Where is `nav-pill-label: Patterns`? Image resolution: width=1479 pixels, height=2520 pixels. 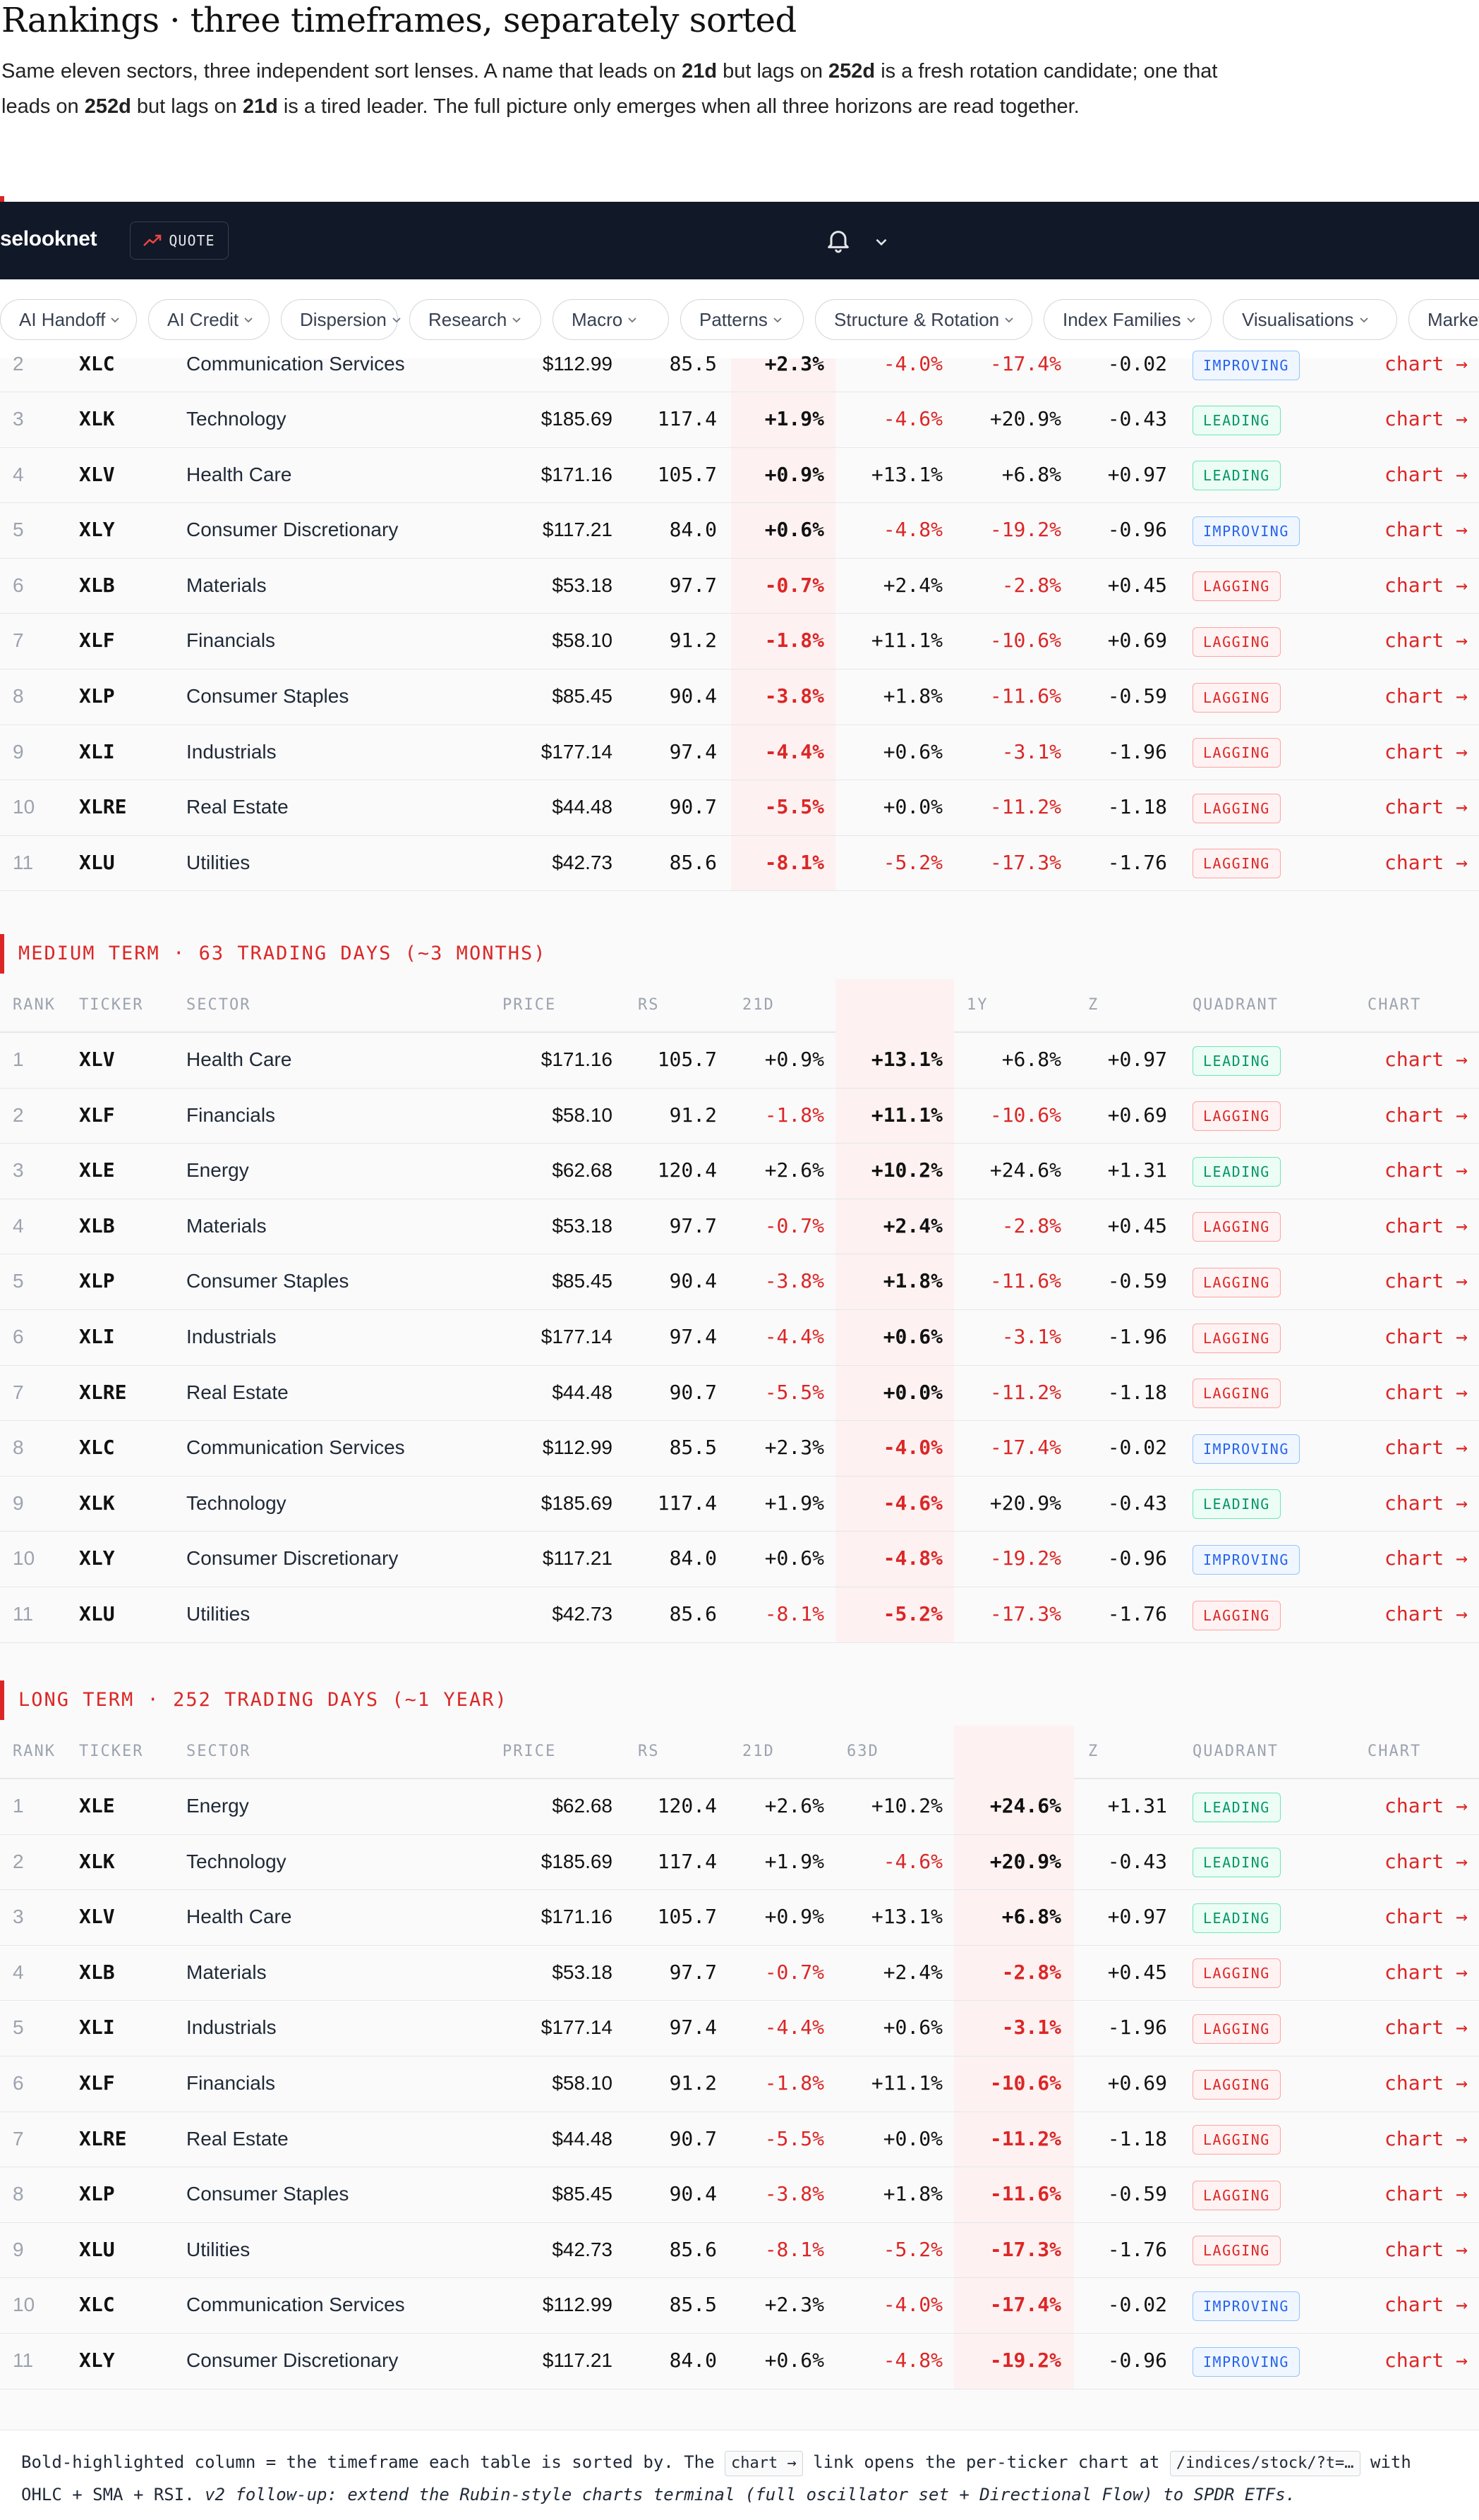
nav-pill-label: Patterns is located at coordinates (733, 319).